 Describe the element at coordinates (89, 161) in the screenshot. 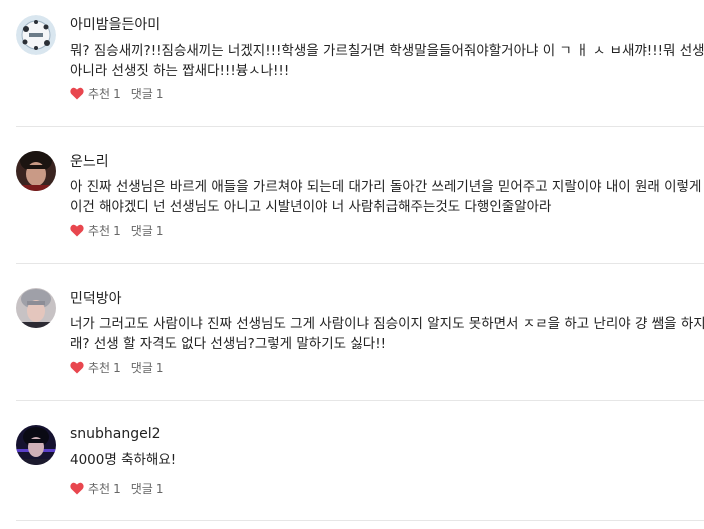

I see `comment-username: 운느리` at that location.